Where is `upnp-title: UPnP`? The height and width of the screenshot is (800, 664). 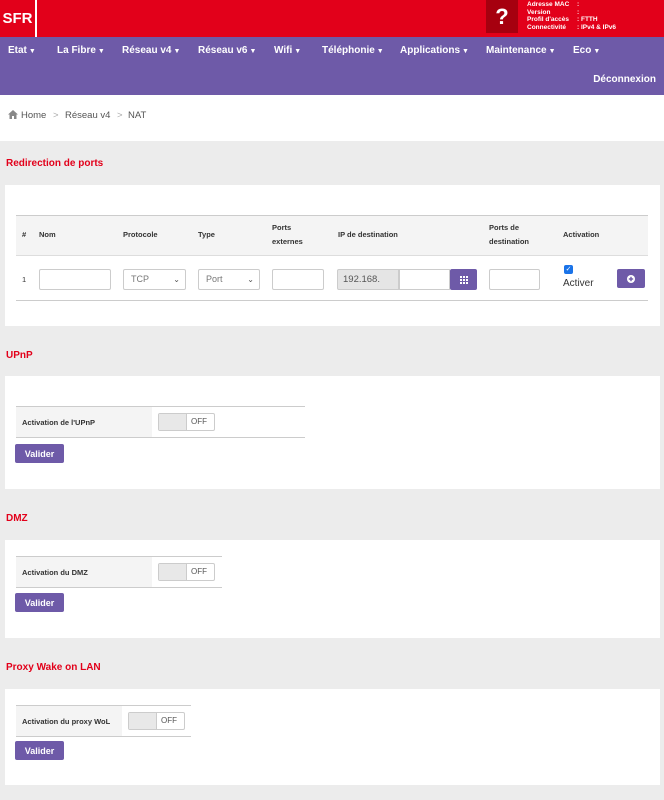 upnp-title: UPnP is located at coordinates (19, 355).